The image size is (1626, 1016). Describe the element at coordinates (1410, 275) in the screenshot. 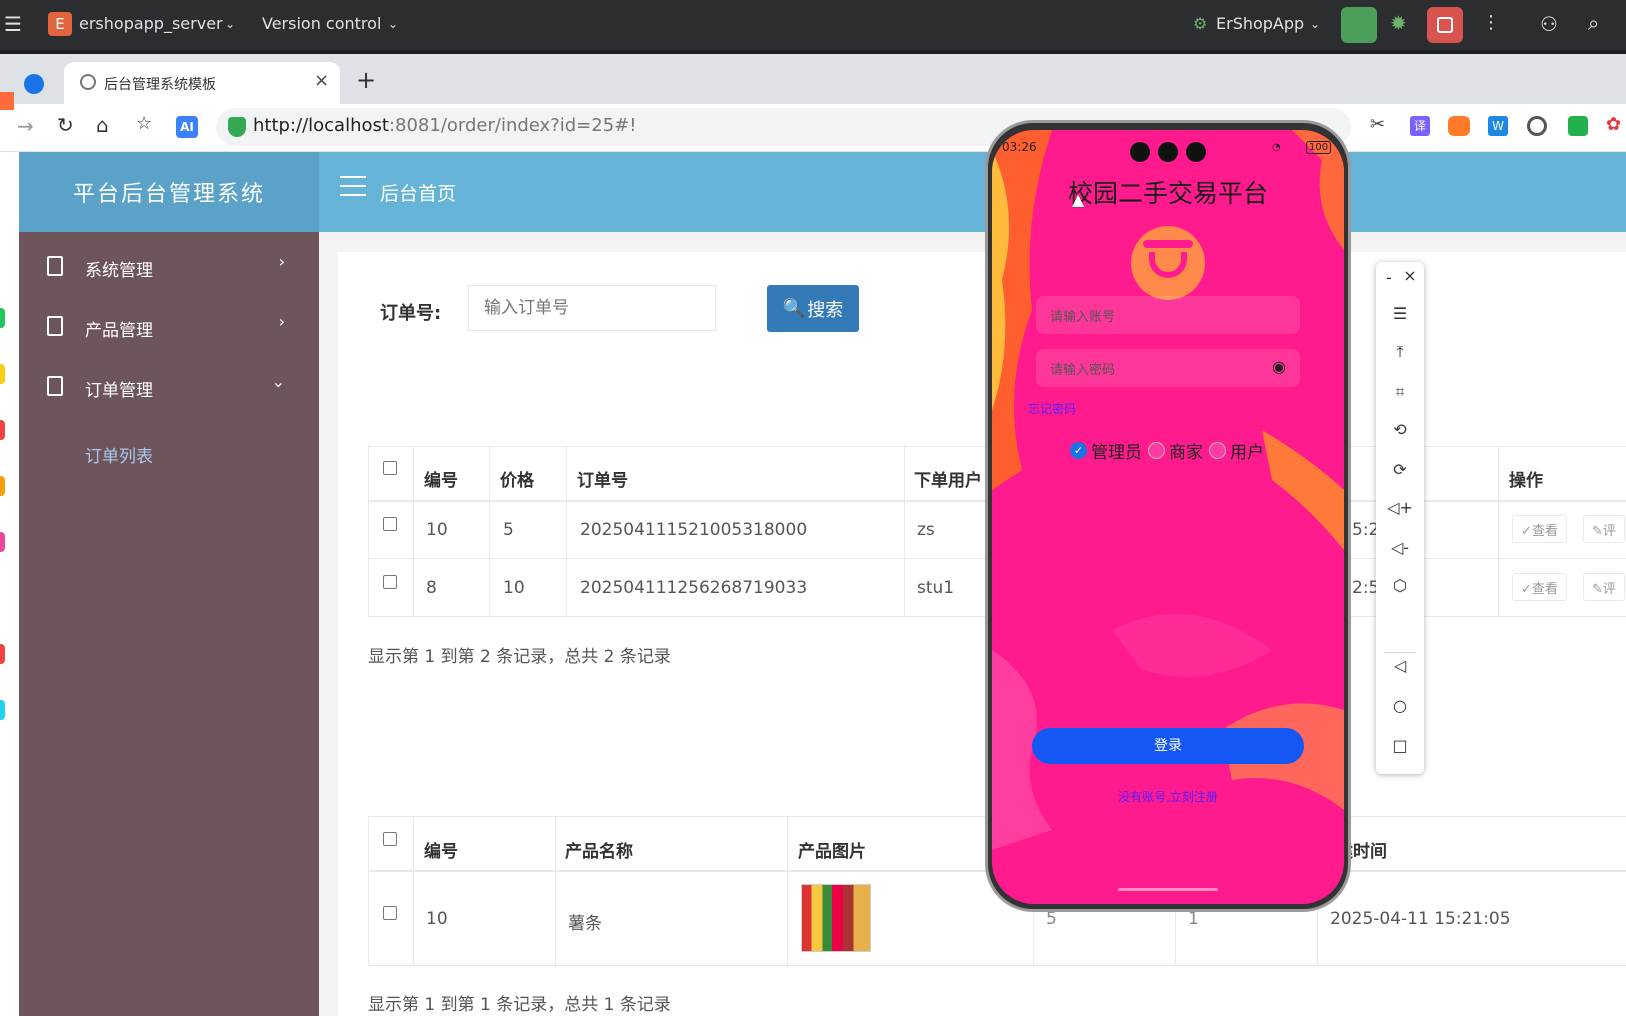

I see `close-button: ×` at that location.